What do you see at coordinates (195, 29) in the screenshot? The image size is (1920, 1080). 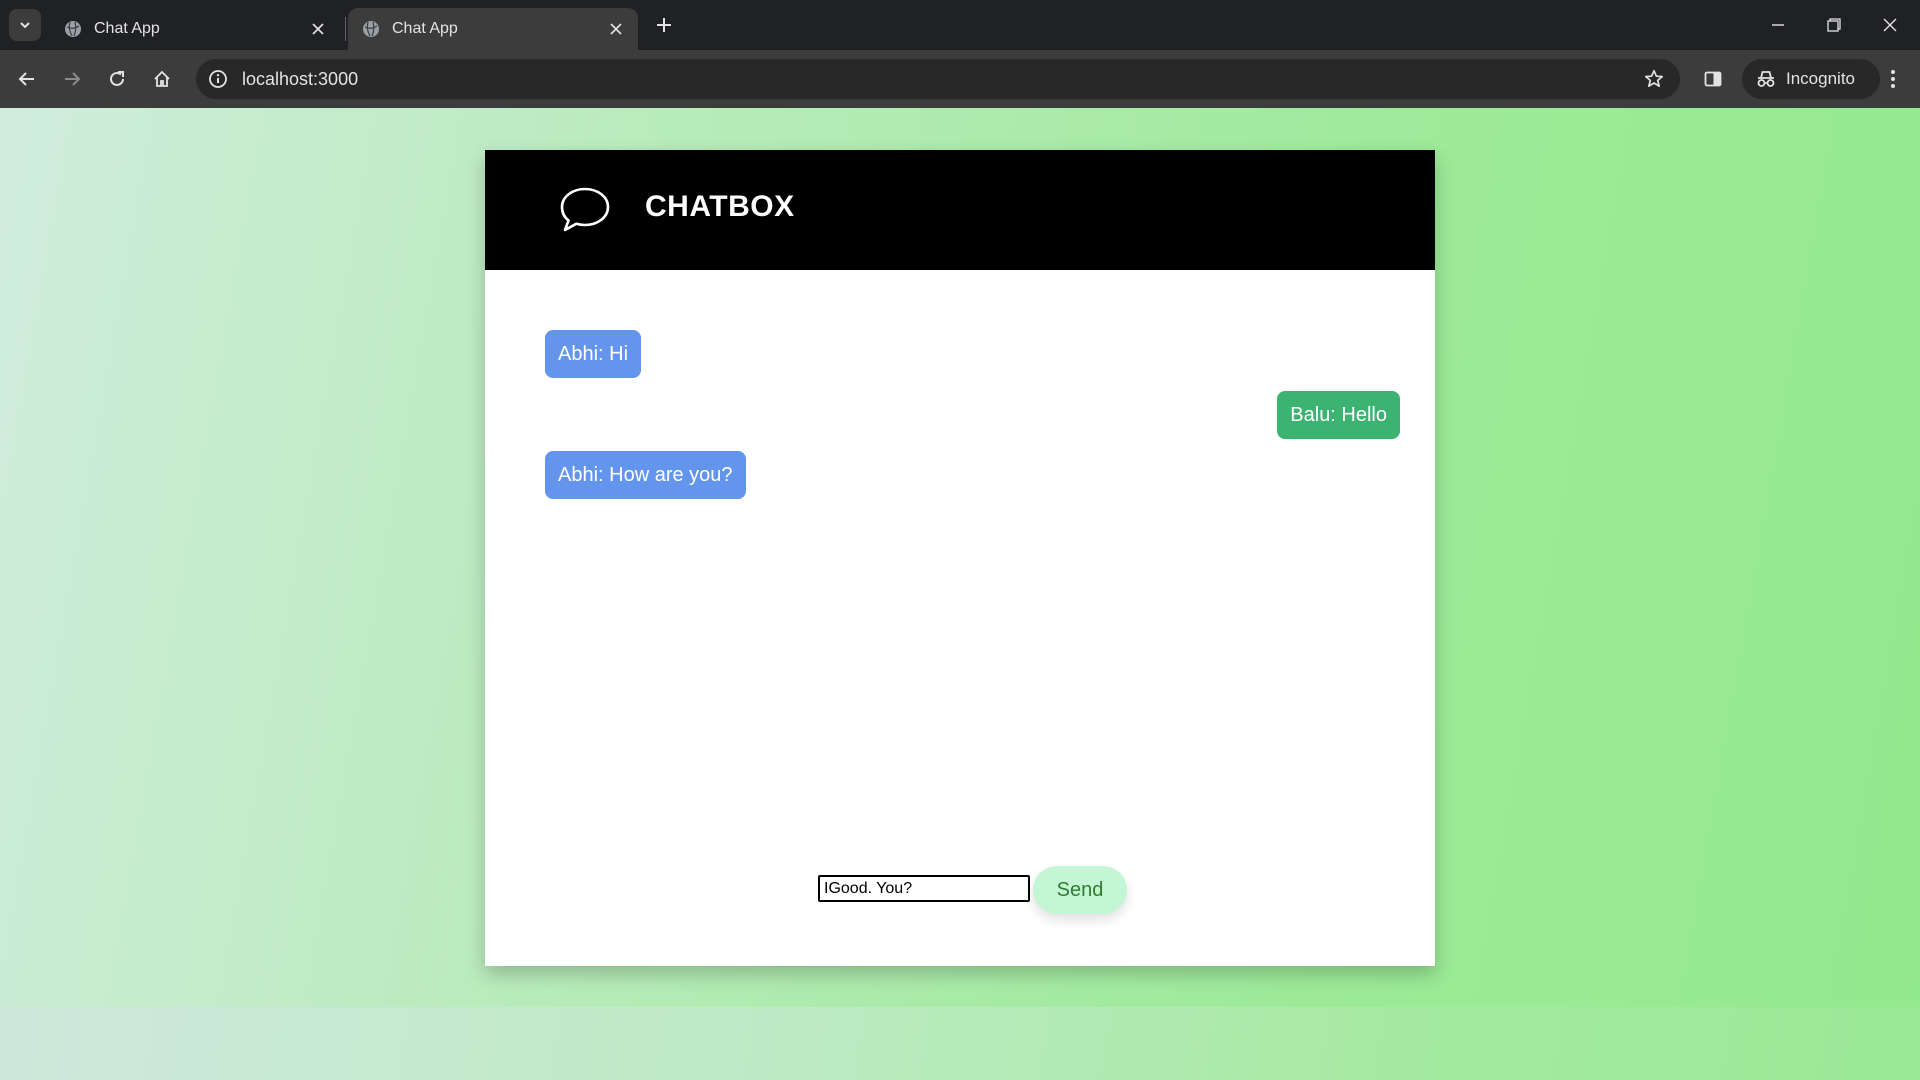 I see `tab-chat-app-1: Chat App` at bounding box center [195, 29].